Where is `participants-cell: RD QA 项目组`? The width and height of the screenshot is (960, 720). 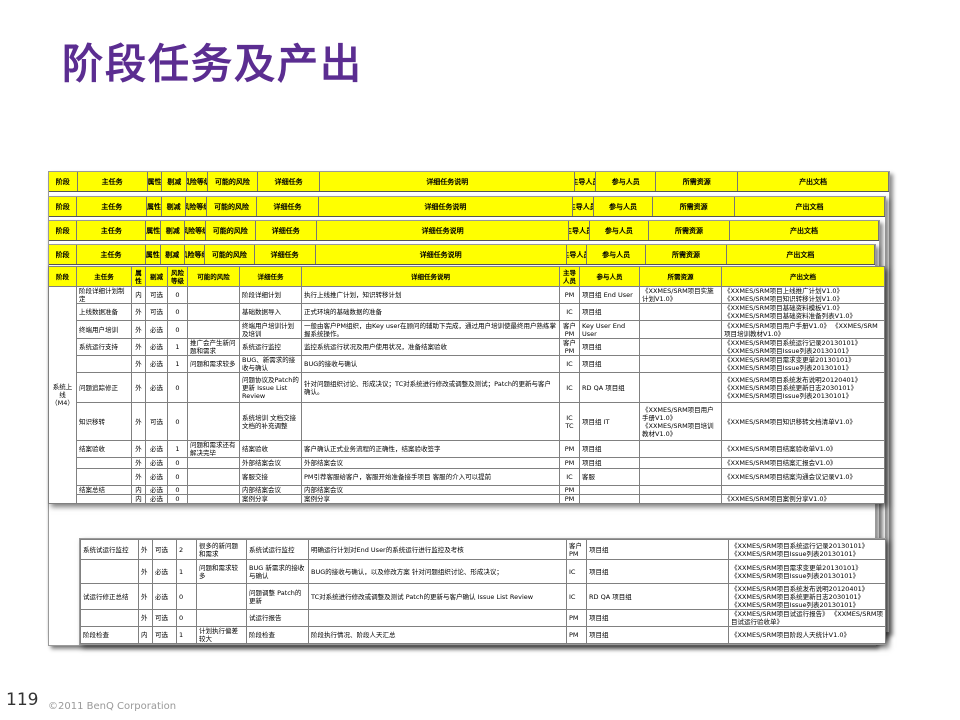 participants-cell: RD QA 项目组 is located at coordinates (657, 596).